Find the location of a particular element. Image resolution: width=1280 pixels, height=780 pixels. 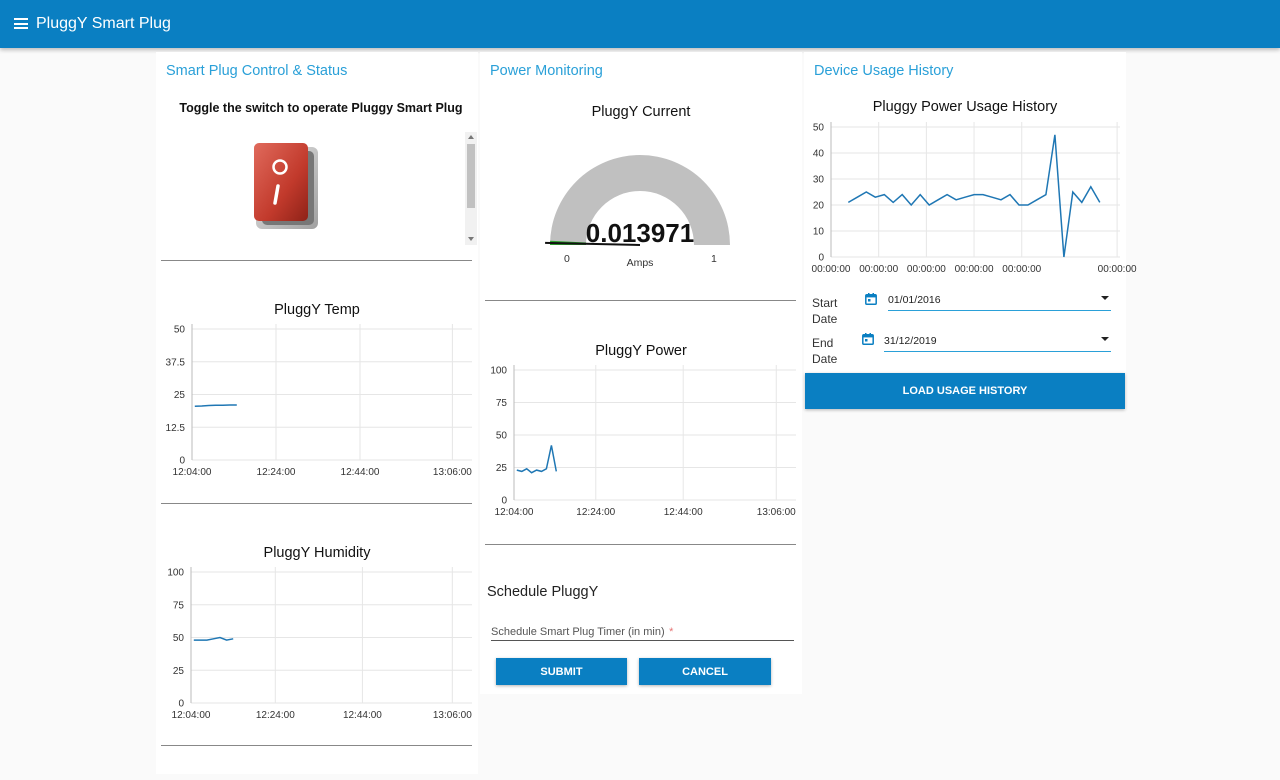

switch-frame is located at coordinates (319, 188).